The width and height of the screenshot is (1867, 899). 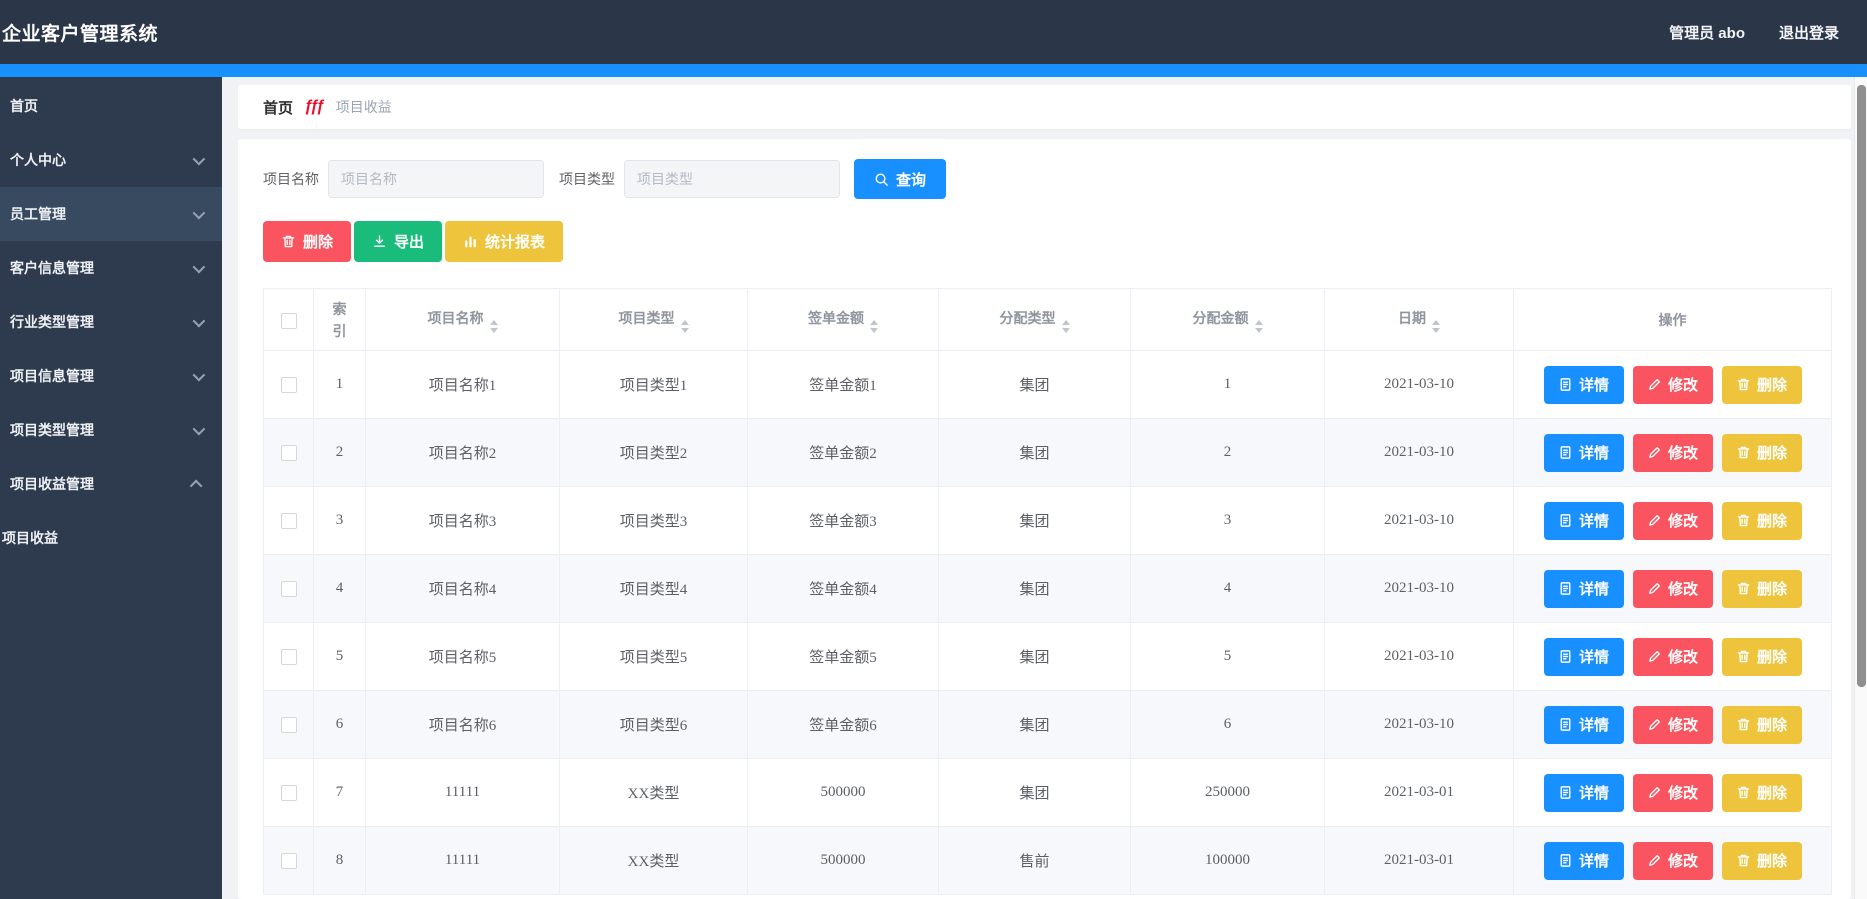 What do you see at coordinates (307, 241) in the screenshot?
I see `delete-toolbar-button: 删除` at bounding box center [307, 241].